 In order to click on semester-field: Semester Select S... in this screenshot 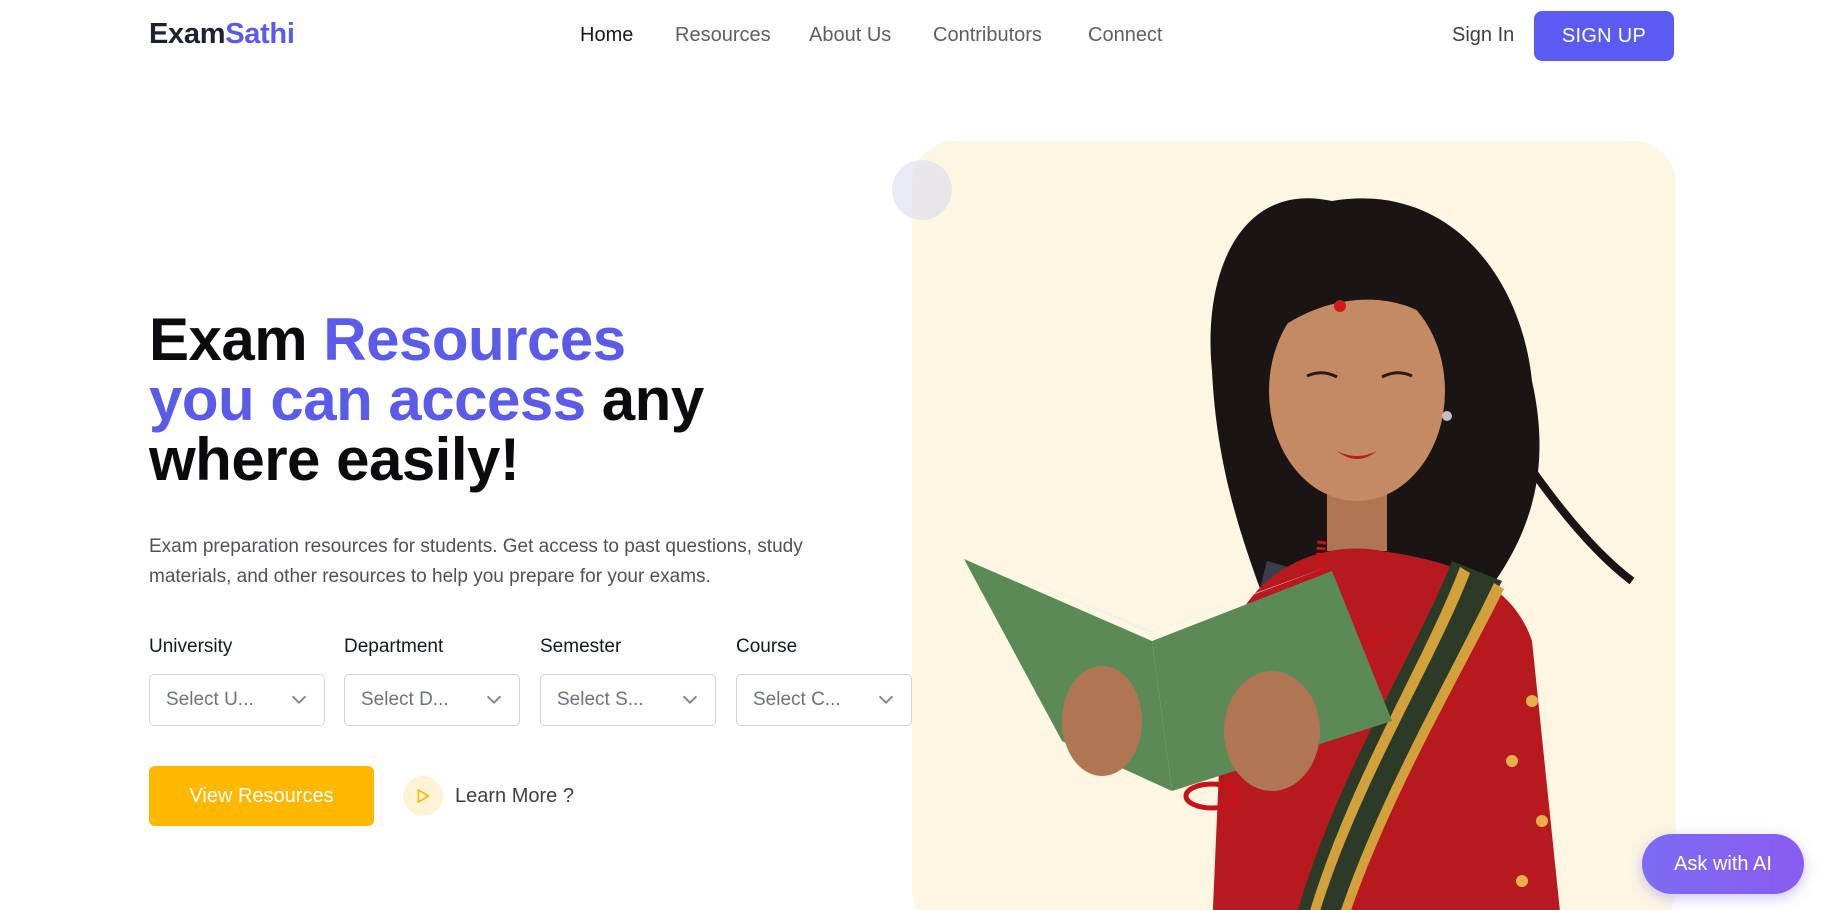, I will do `click(628, 681)`.